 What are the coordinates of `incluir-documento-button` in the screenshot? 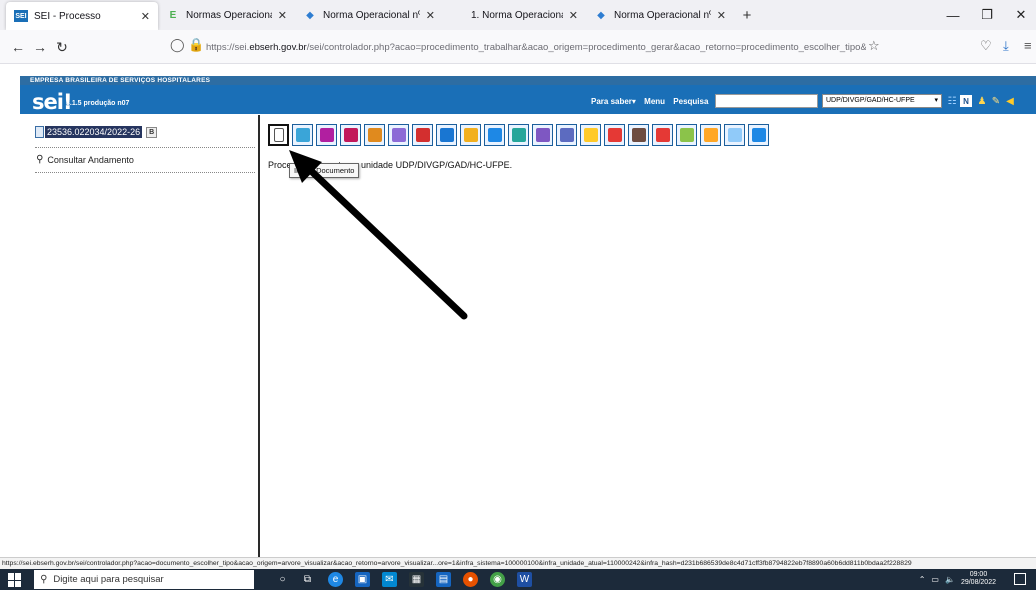 It's located at (278, 135).